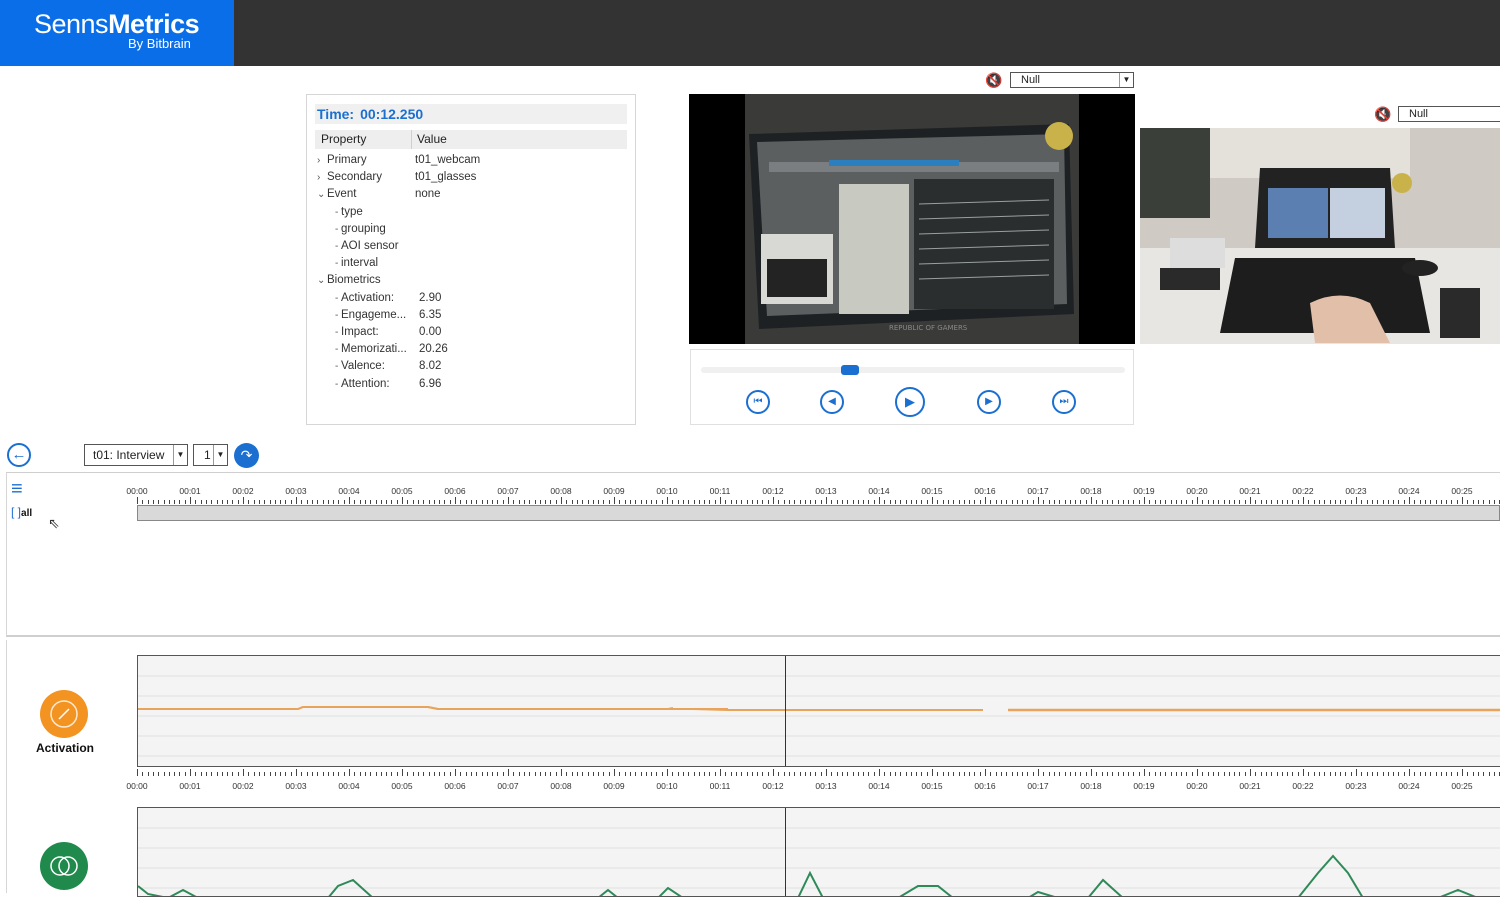  What do you see at coordinates (180, 455) in the screenshot?
I see `chevron-down-icon: ▼` at bounding box center [180, 455].